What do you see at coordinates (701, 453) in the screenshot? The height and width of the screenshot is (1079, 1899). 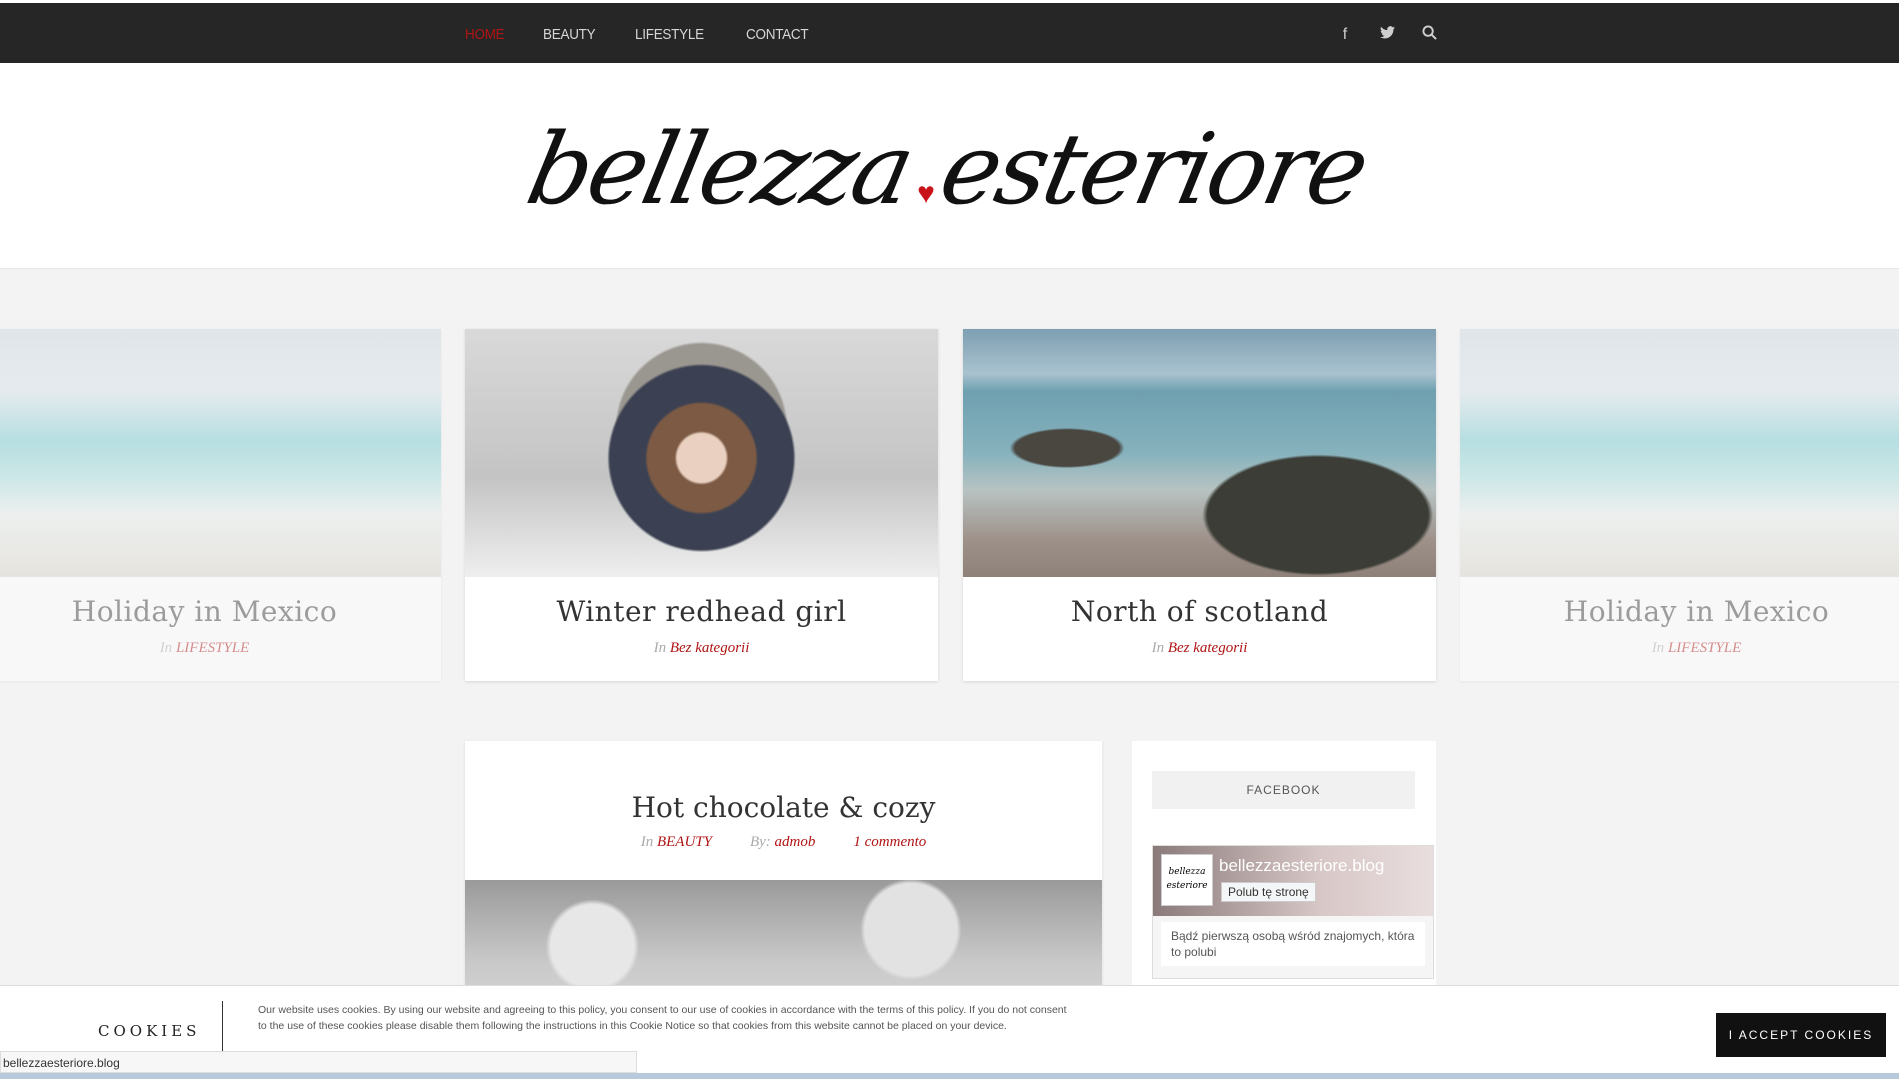 I see `slide-image-winter-girl` at bounding box center [701, 453].